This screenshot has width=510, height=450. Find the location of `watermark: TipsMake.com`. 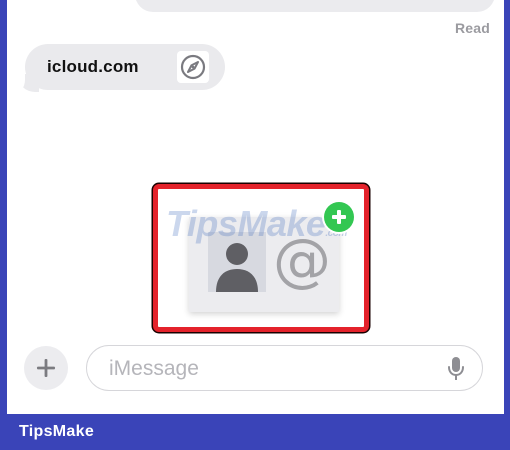

watermark: TipsMake.com is located at coordinates (256, 224).